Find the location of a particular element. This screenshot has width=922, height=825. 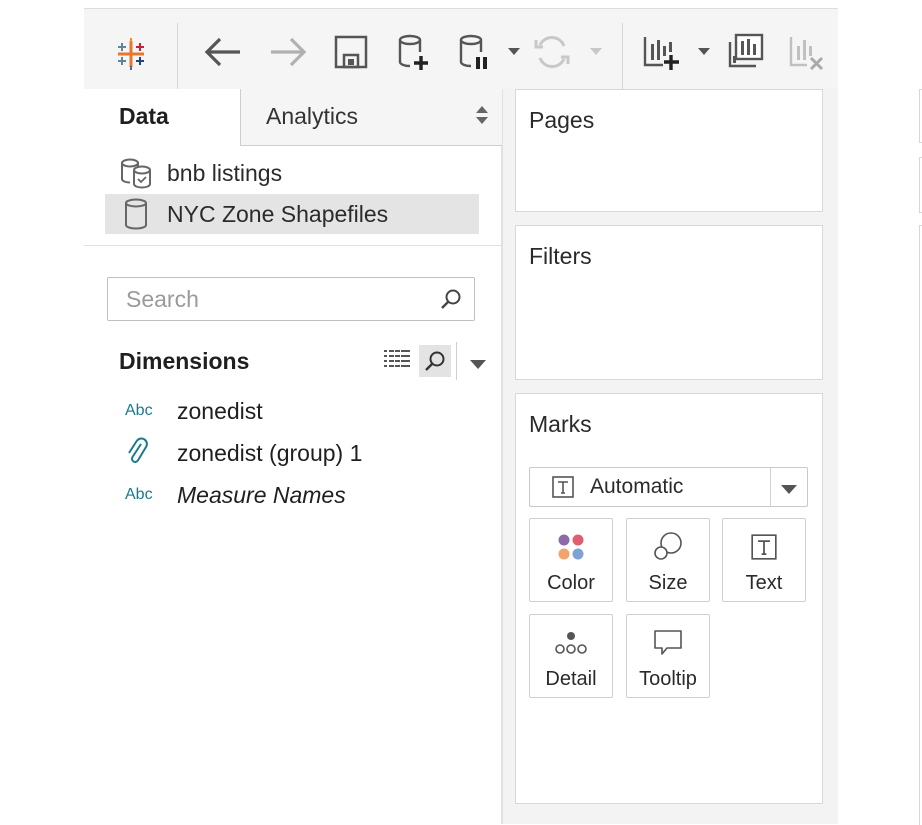

dimensions-menu-caret-icon is located at coordinates (478, 366).